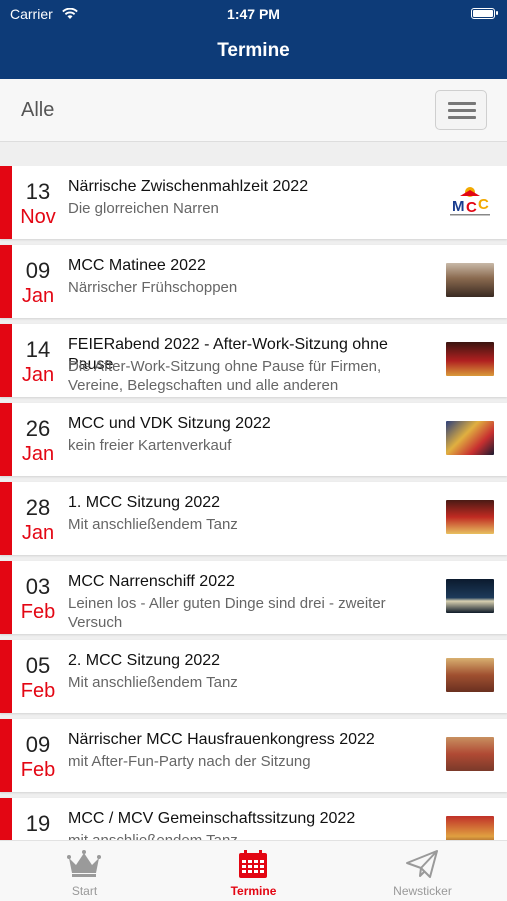 This screenshot has height=901, width=507. What do you see at coordinates (461, 110) in the screenshot?
I see `menu-button` at bounding box center [461, 110].